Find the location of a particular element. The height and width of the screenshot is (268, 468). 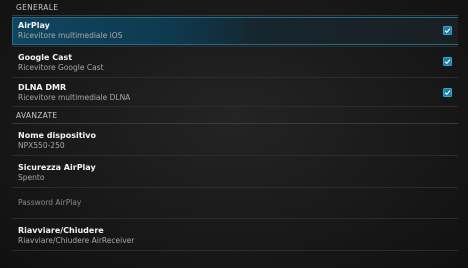

section-header-label: GENERALE is located at coordinates (37, 7).